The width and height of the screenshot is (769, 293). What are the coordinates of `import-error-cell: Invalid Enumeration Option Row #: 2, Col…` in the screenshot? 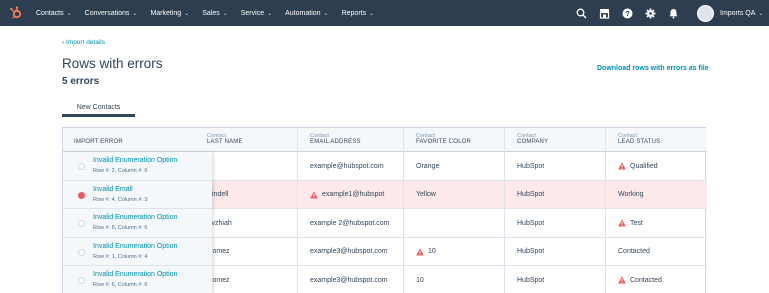 It's located at (137, 166).